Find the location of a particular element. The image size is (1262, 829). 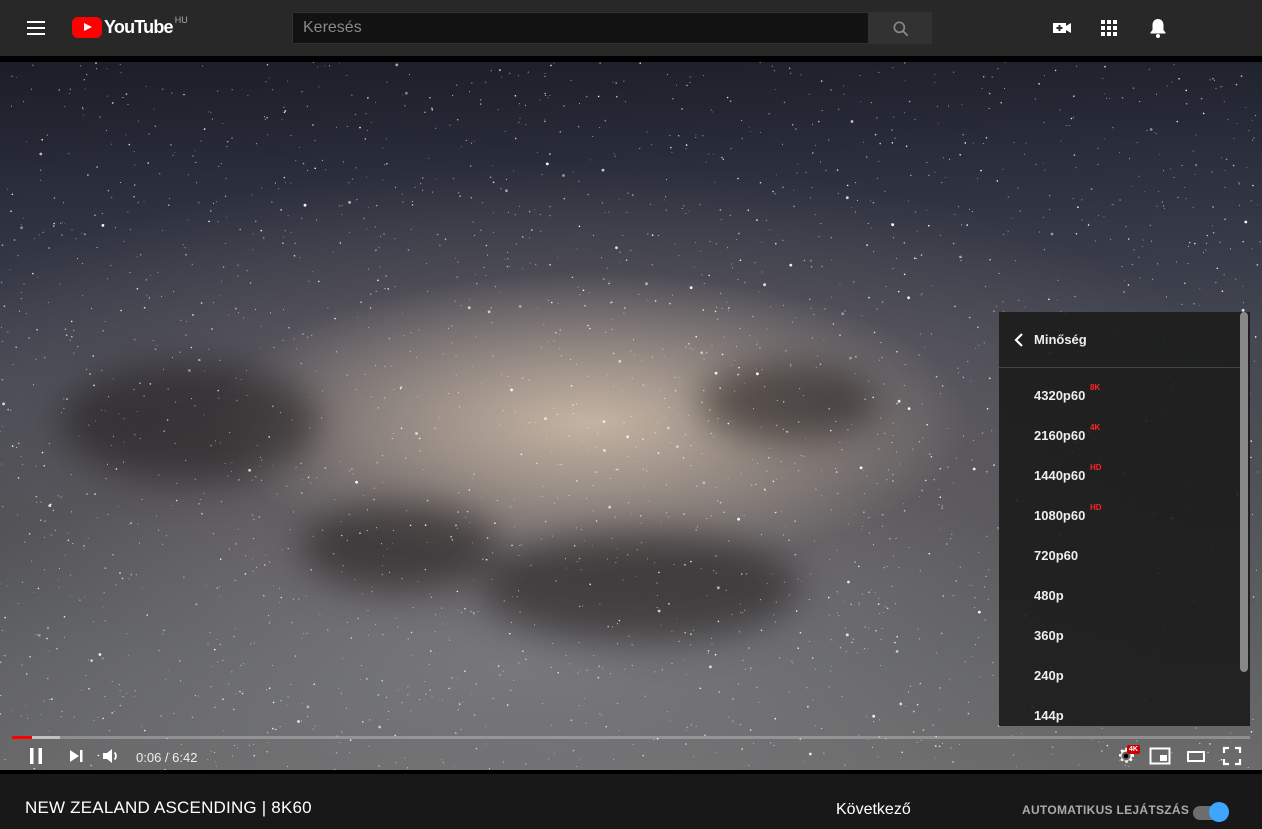

bell-icon is located at coordinates (1158, 28).